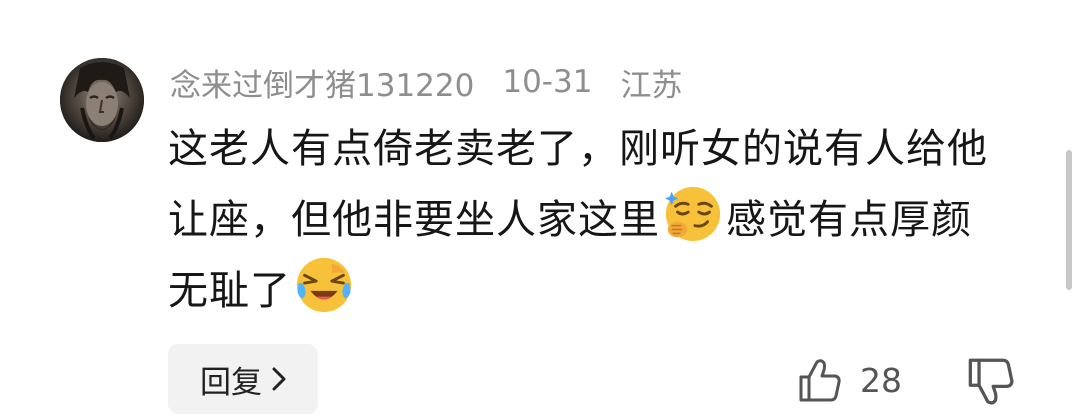 The image size is (1076, 419). I want to click on reply-button: 回复, so click(243, 379).